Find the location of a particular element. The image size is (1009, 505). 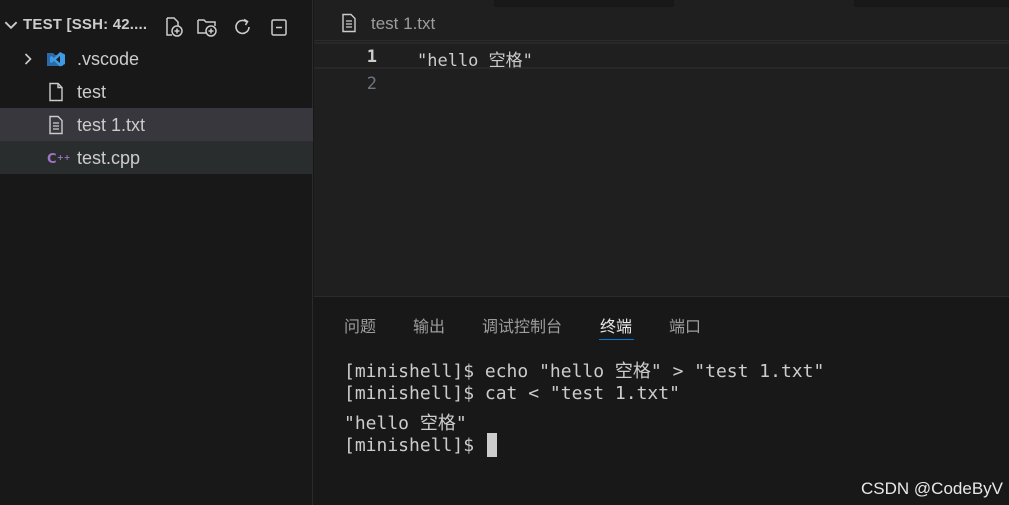

tree-item-label: test 1.txt is located at coordinates (111, 125).